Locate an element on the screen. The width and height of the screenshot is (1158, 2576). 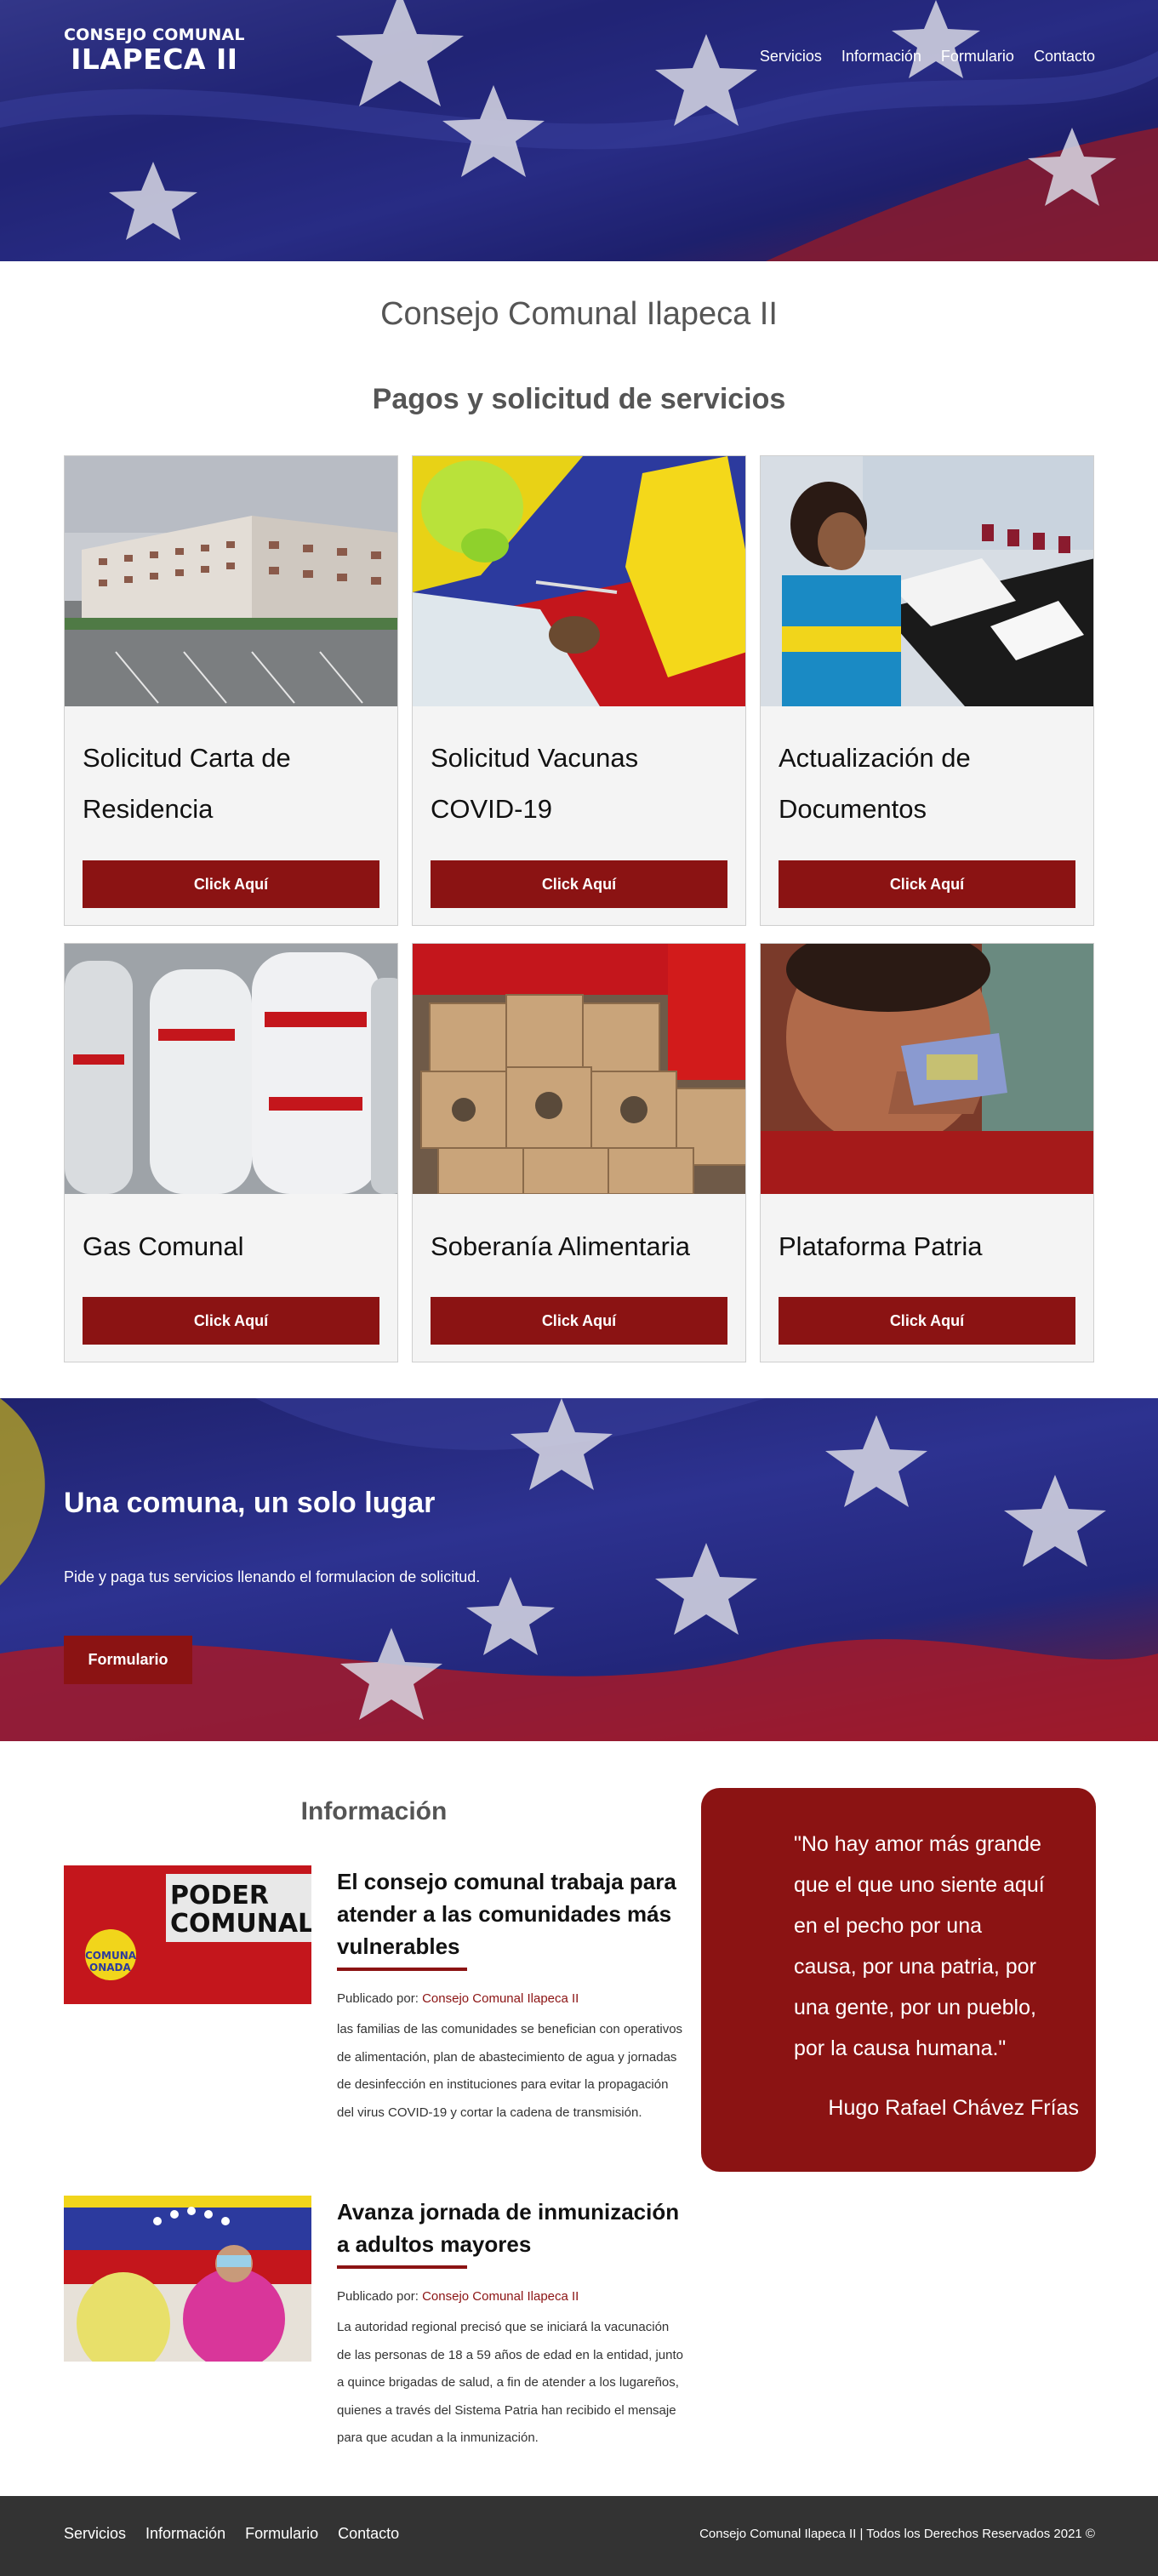
page-title: Consejo Comunal Ilapeca II is located at coordinates (579, 314).